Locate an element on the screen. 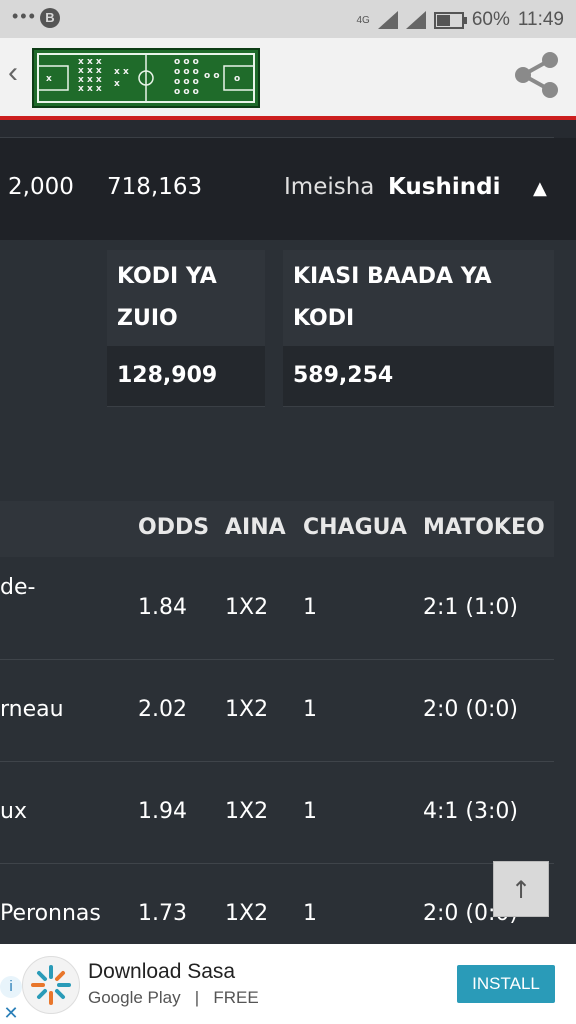 The height and width of the screenshot is (1024, 576). table-row: rneau 2.02 1X2 1 2:0 (0:0) is located at coordinates (277, 710).